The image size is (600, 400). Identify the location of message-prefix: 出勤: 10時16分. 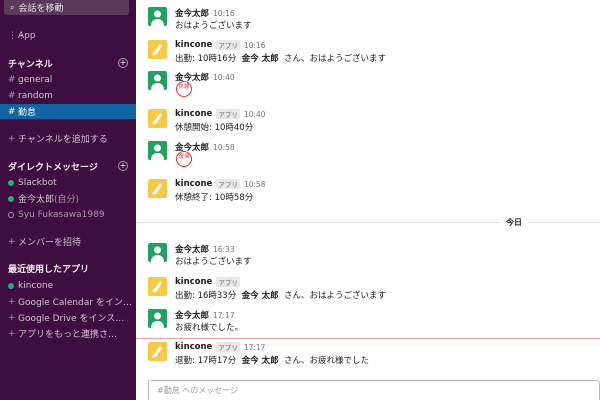
(206, 59).